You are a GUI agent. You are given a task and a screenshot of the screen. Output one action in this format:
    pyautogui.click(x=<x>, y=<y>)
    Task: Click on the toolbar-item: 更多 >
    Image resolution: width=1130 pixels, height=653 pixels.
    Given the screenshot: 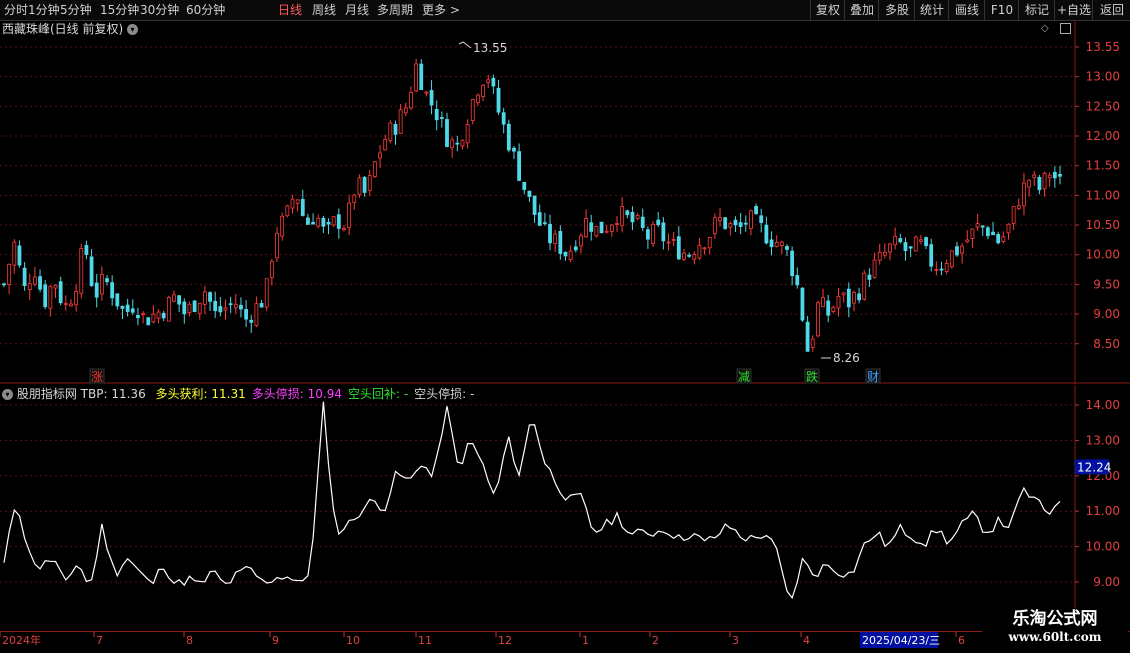 What is the action you would take?
    pyautogui.click(x=441, y=10)
    